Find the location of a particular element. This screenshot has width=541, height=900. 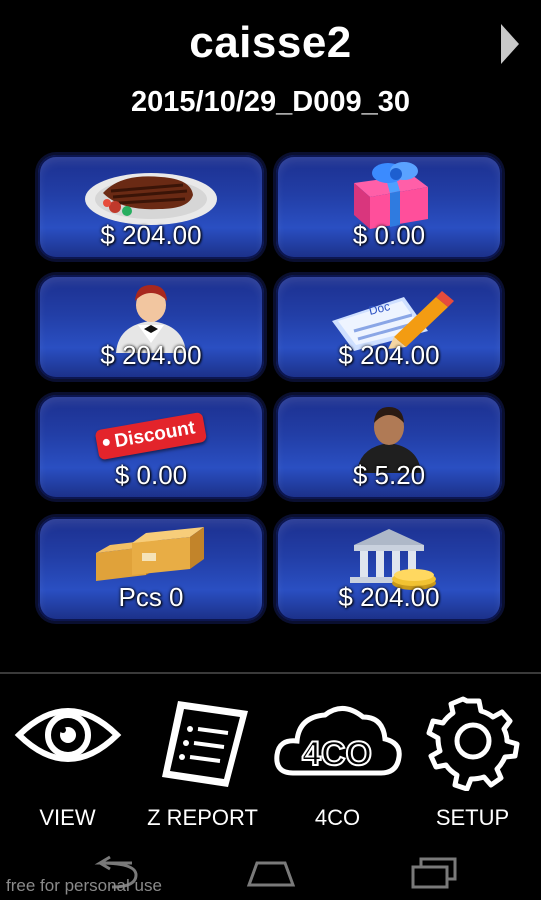

setup-button: SETUP is located at coordinates (472, 767).